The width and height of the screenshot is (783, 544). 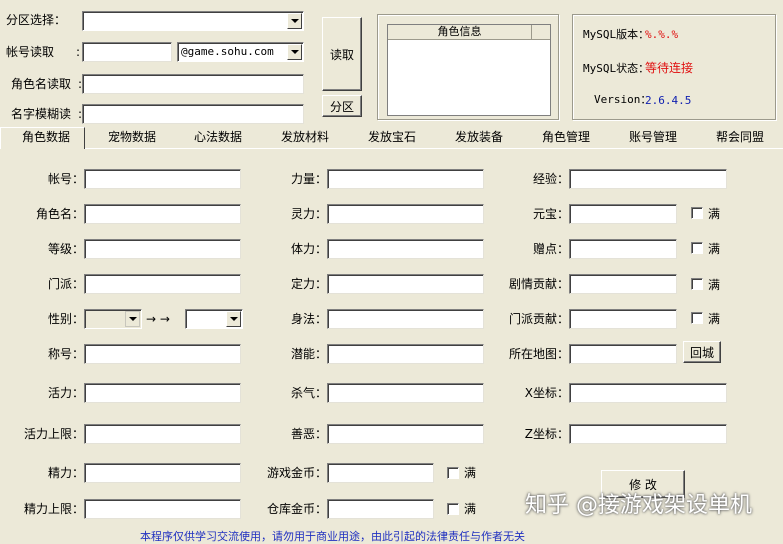 What do you see at coordinates (648, 179) in the screenshot?
I see `experience-input` at bounding box center [648, 179].